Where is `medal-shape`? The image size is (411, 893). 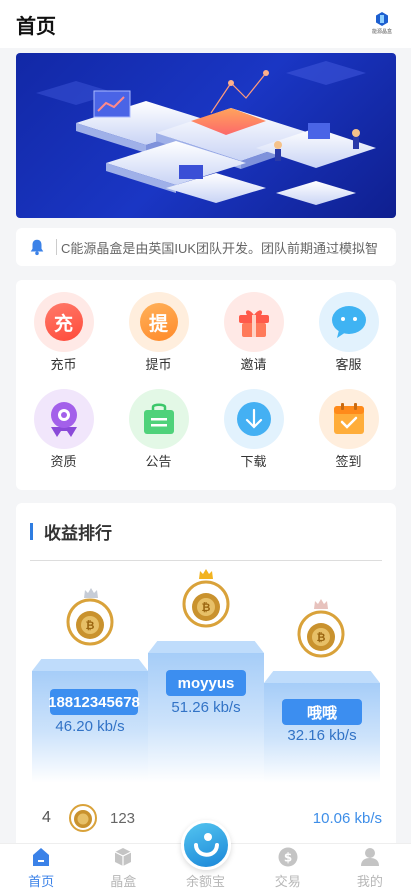
medal-shape is located at coordinates (63, 419).